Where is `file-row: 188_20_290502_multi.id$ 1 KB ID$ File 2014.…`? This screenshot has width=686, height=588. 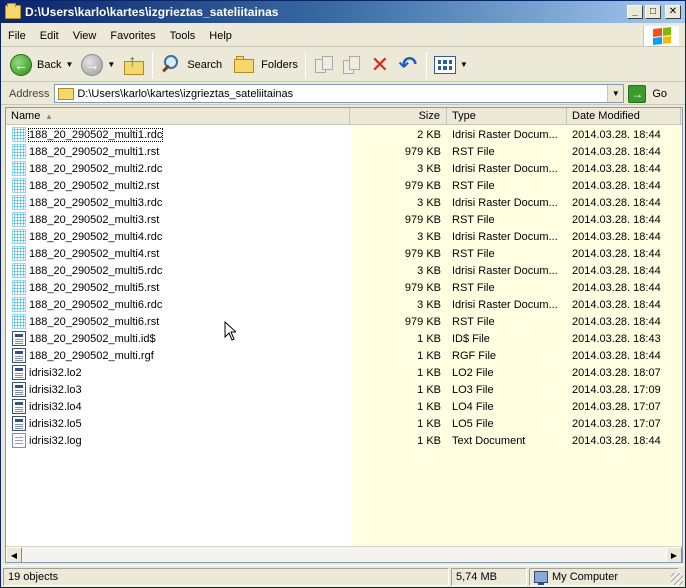
file-row: 188_20_290502_multi.id$ 1 KB ID$ File 2014.… is located at coordinates (344, 338).